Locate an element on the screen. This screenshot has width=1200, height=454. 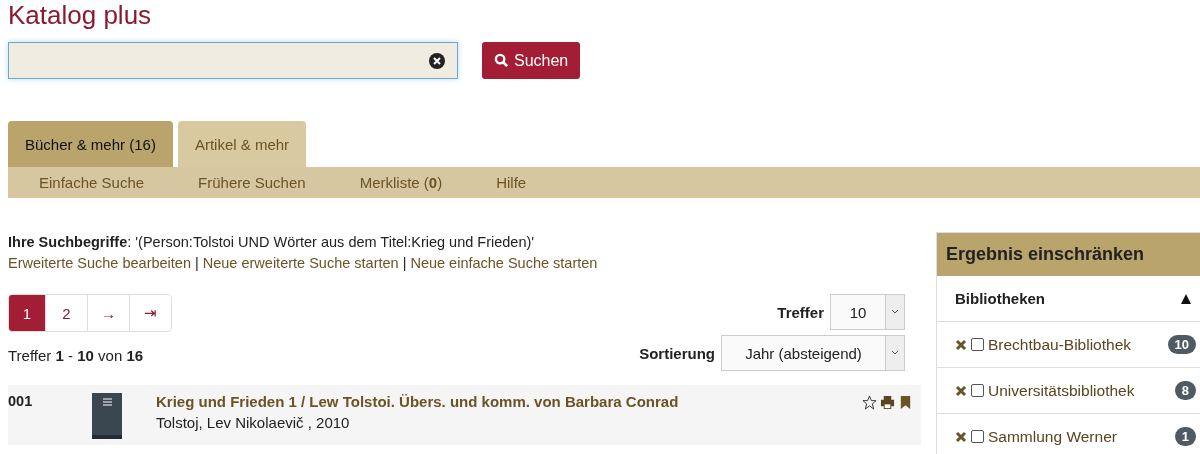
print-icon is located at coordinates (887, 402).